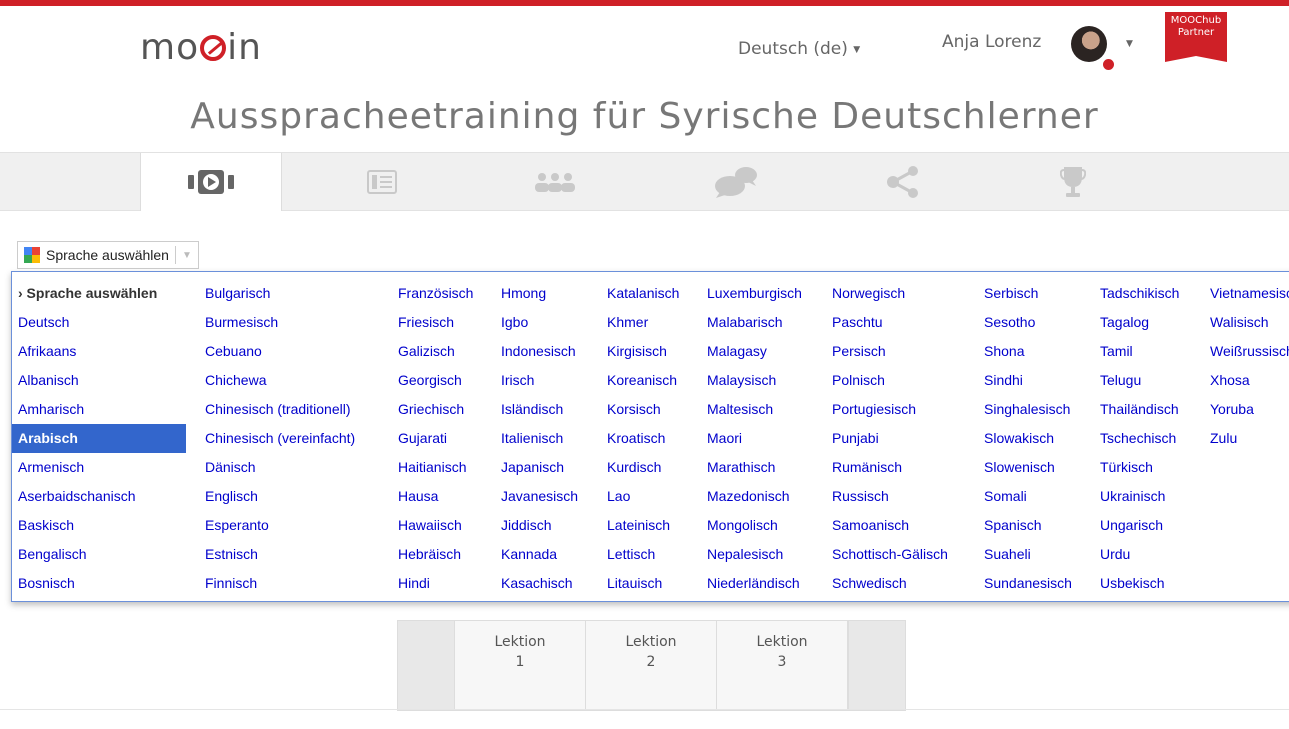  Describe the element at coordinates (432, 525) in the screenshot. I see `language-option: Hawaiisch` at that location.